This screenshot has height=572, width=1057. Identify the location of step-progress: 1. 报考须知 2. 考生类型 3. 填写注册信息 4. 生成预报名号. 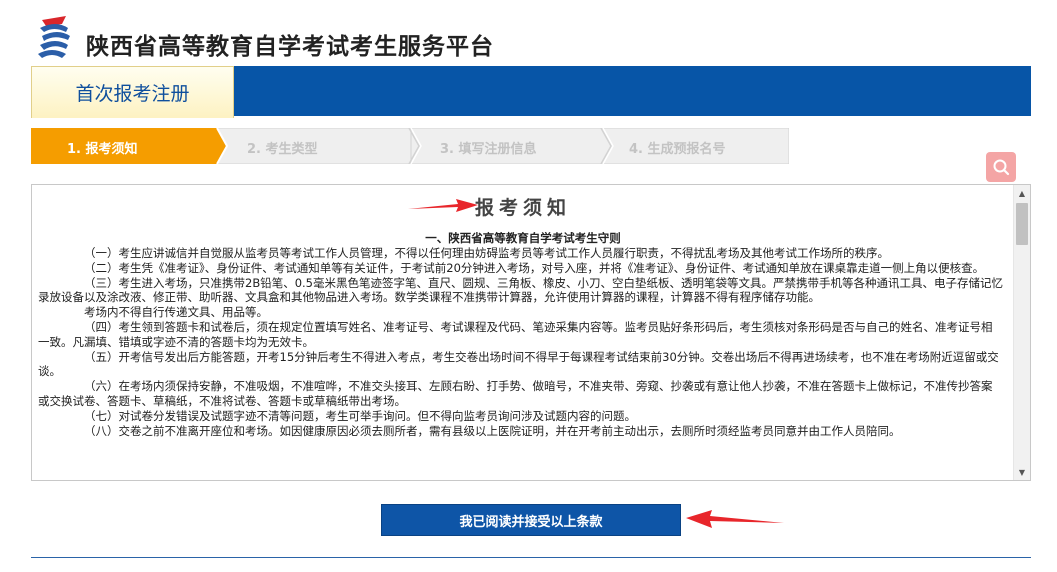
(410, 146).